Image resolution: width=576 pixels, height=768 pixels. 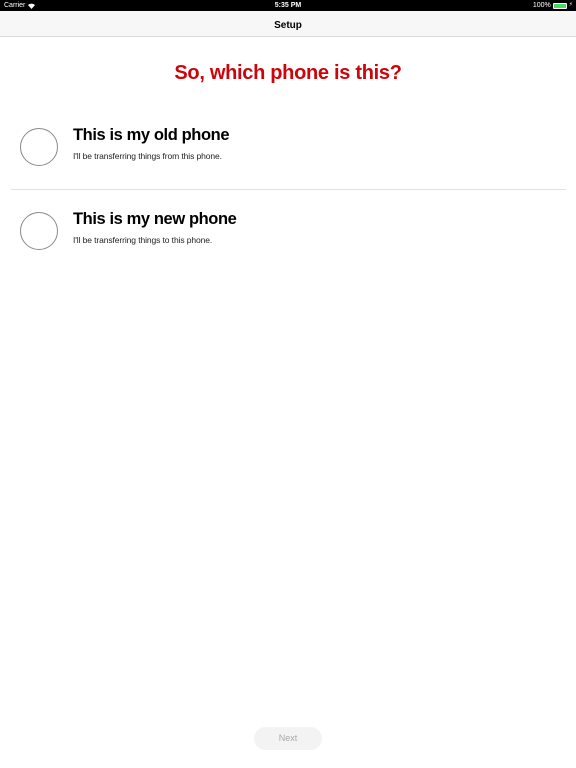 I want to click on nav-title: Setup, so click(x=288, y=25).